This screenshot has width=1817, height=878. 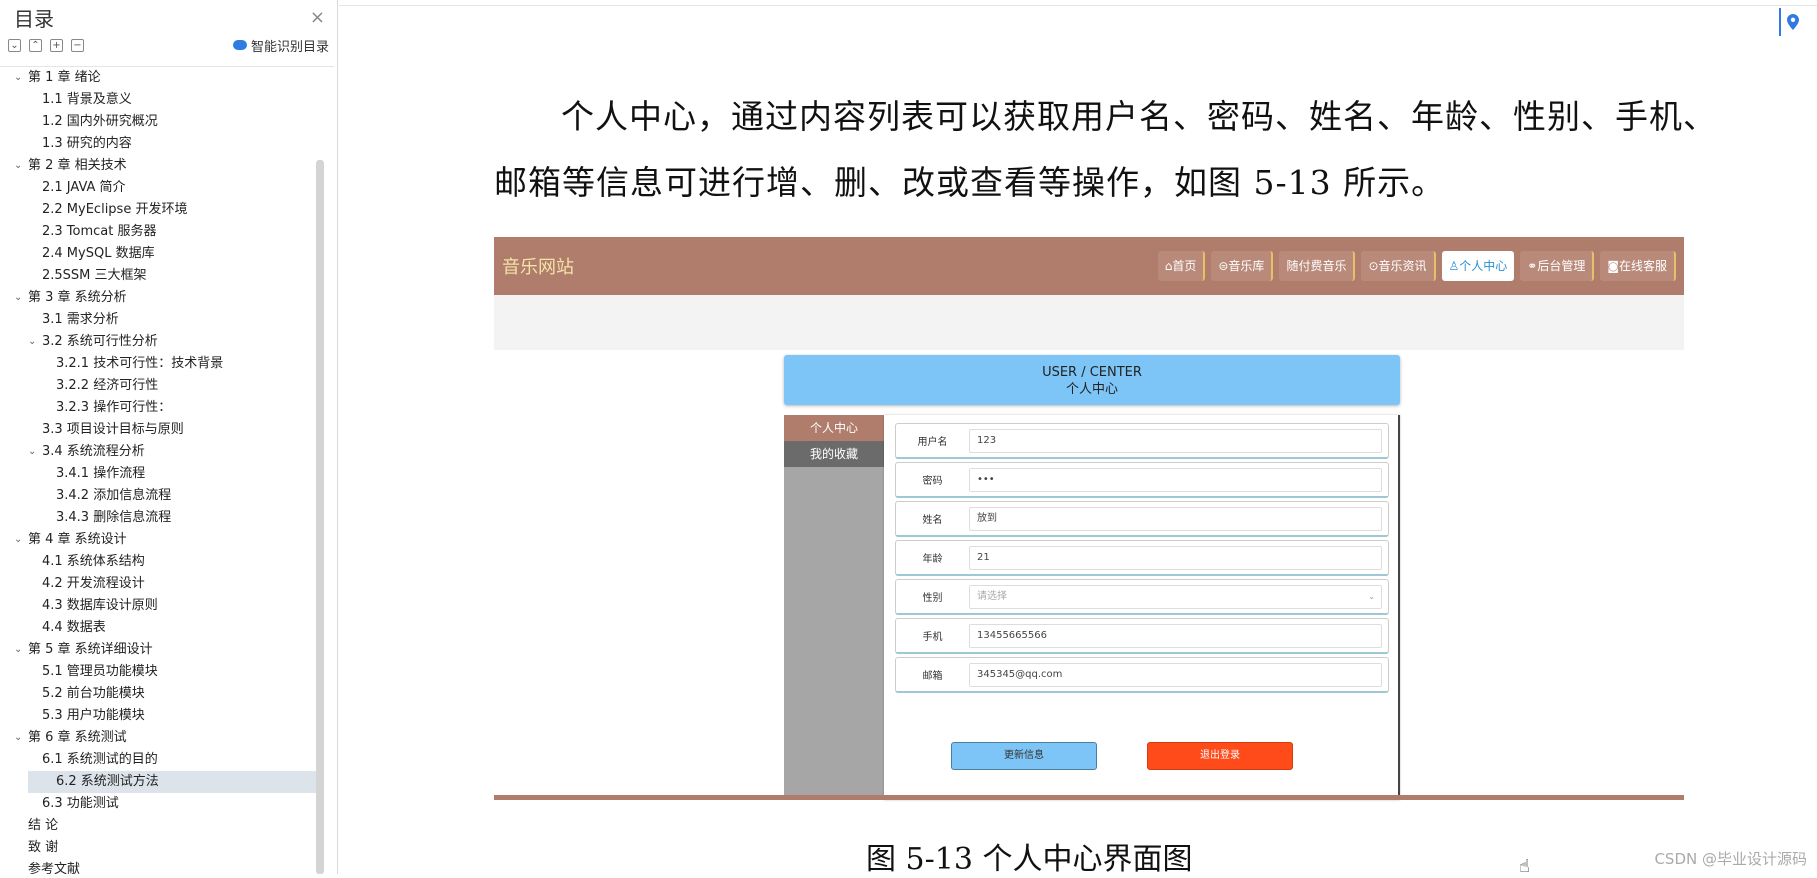 I want to click on toc-item: 4.4 数据表, so click(x=167, y=628).